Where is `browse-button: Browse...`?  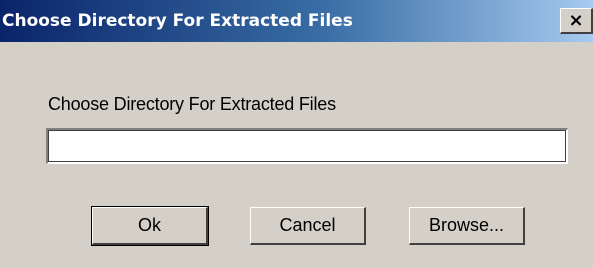
browse-button: Browse... is located at coordinates (467, 226).